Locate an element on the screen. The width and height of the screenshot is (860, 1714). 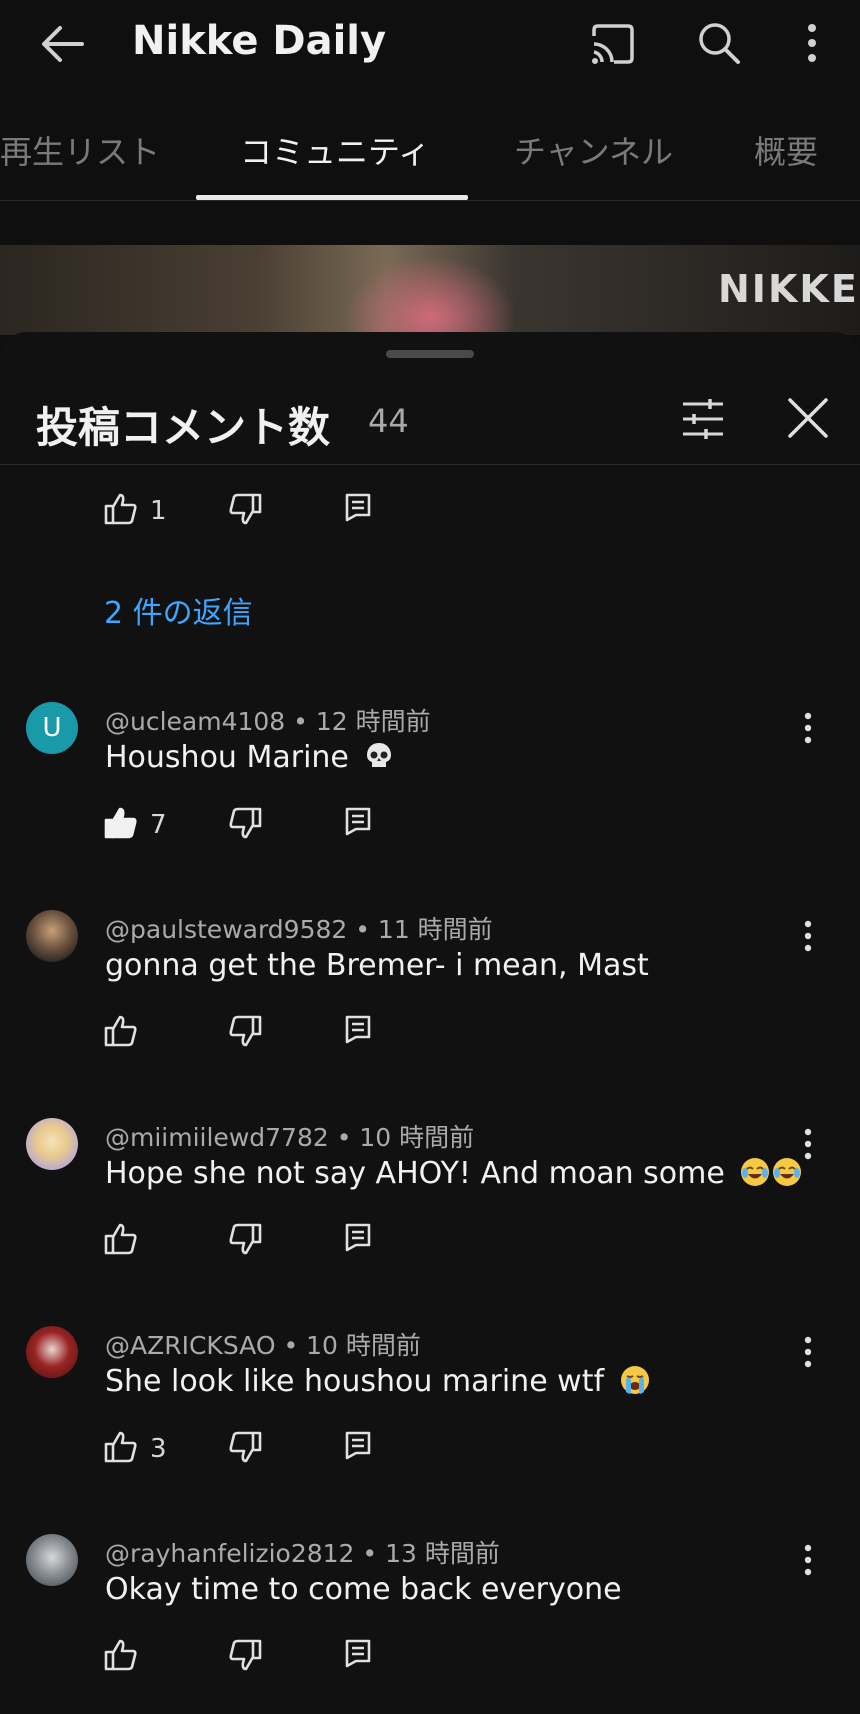
post-image-banner: NIKKE is located at coordinates (430, 290).